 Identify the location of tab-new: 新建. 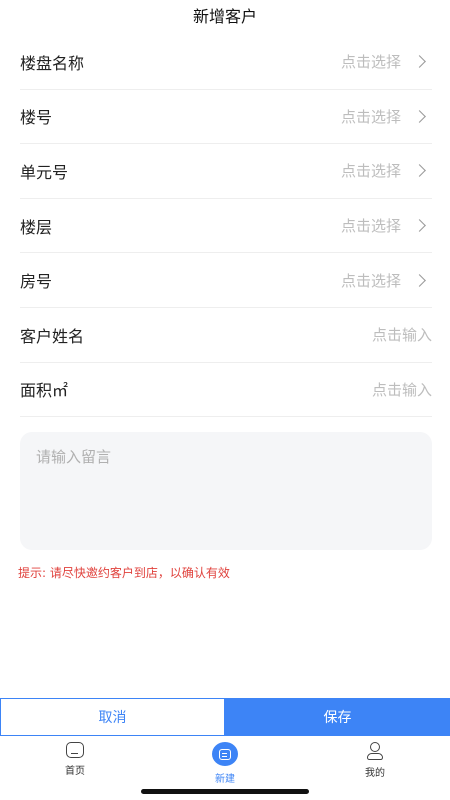
(225, 763).